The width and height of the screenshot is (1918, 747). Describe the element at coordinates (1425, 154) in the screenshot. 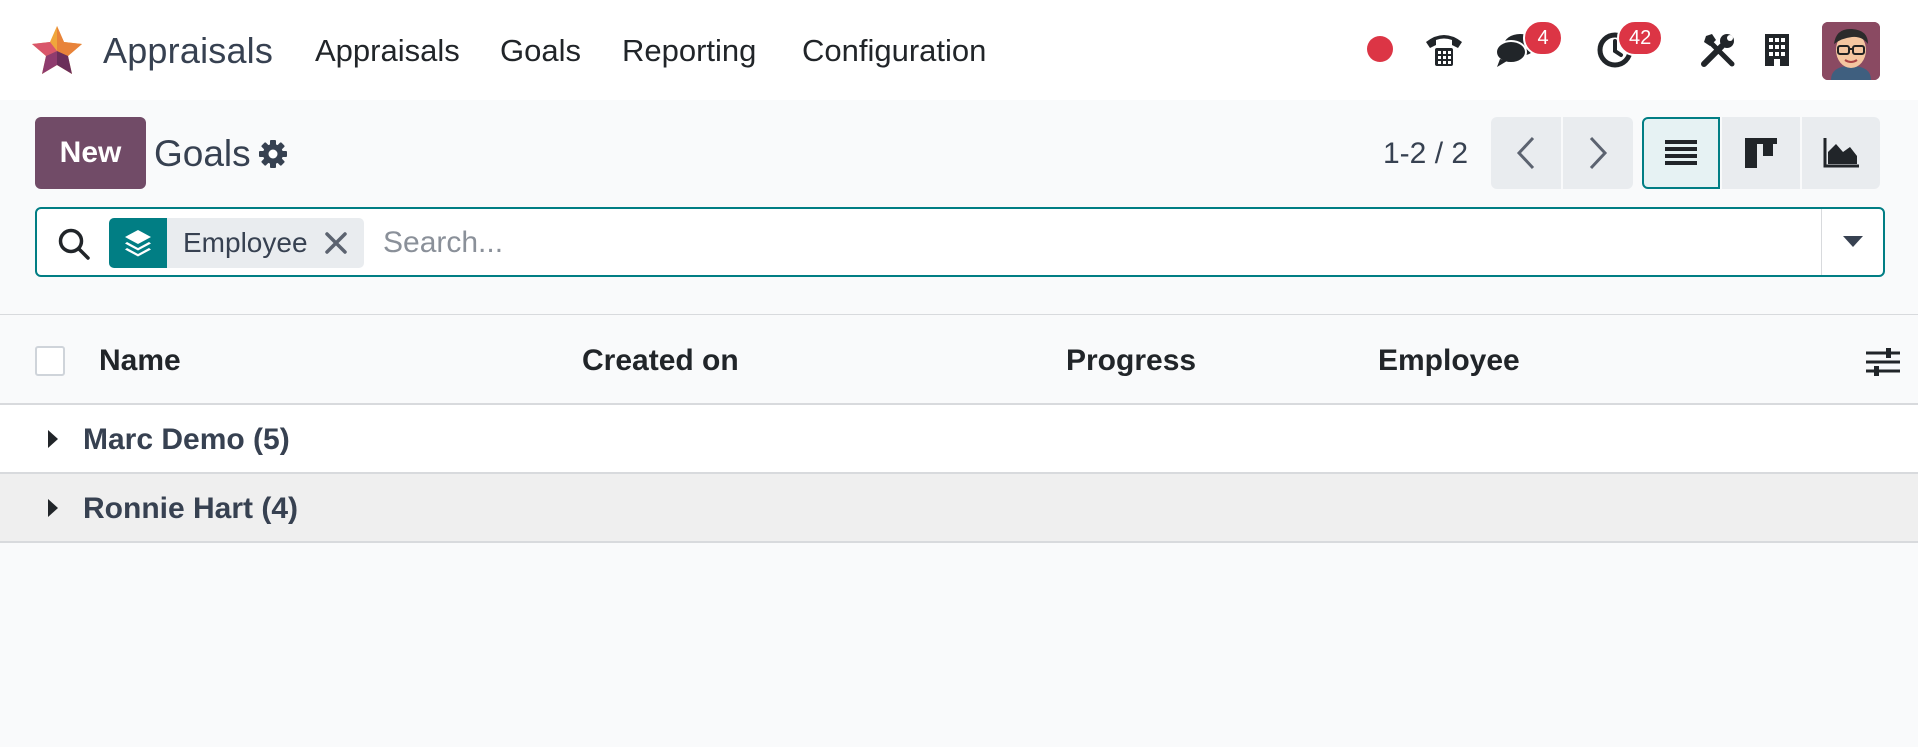

I see `pager-value: 1-2 / 2` at that location.